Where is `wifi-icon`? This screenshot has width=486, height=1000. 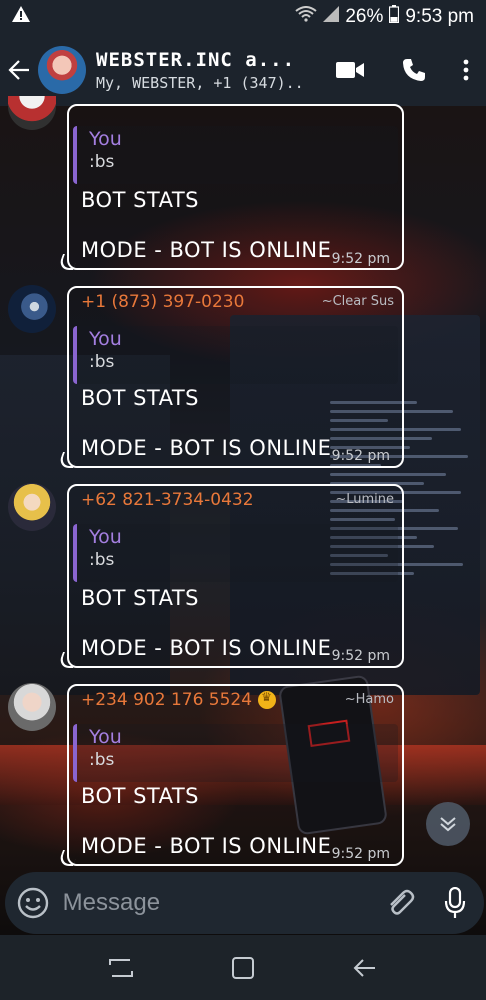 wifi-icon is located at coordinates (306, 17).